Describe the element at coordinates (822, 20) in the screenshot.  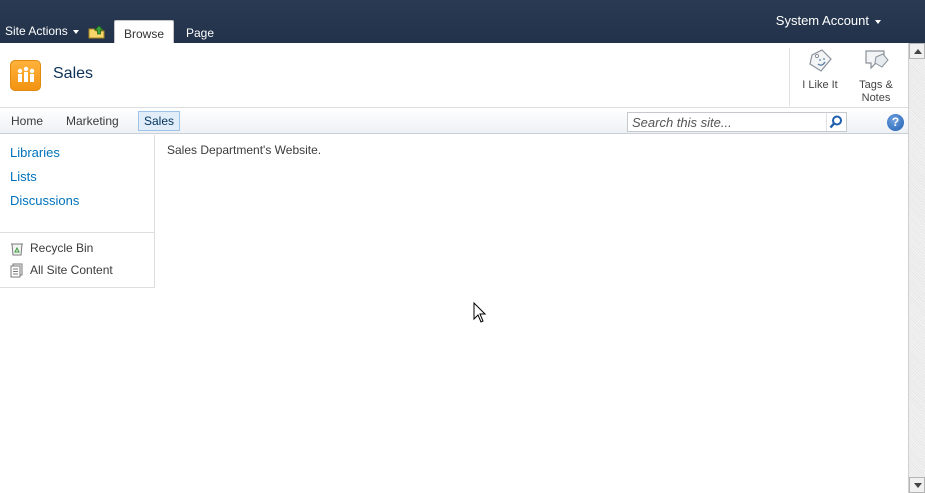
I see `user-name: System Account` at that location.